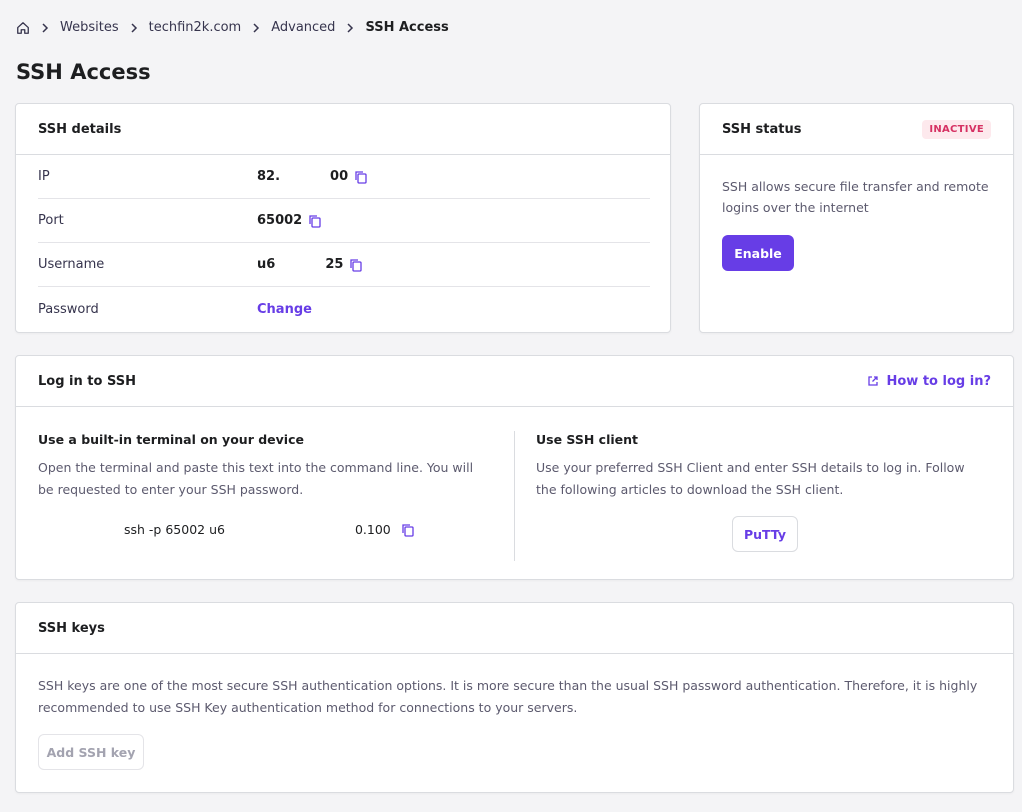 This screenshot has width=1022, height=812. Describe the element at coordinates (91, 752) in the screenshot. I see `add-ssh-key-button: Add SSH key` at that location.